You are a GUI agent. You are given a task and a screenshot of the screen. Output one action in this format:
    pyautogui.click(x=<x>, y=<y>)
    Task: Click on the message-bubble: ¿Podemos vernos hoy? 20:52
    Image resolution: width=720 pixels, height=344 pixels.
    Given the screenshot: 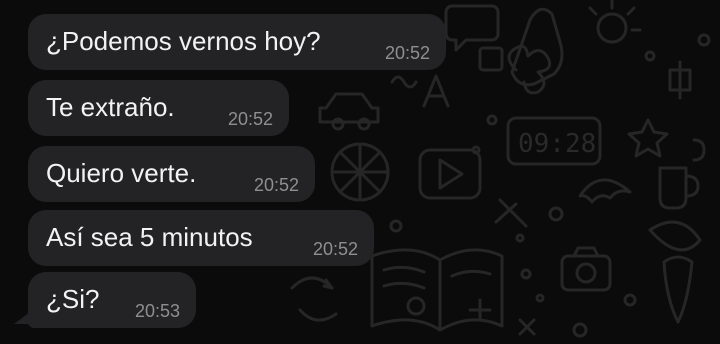 What is the action you would take?
    pyautogui.click(x=237, y=42)
    